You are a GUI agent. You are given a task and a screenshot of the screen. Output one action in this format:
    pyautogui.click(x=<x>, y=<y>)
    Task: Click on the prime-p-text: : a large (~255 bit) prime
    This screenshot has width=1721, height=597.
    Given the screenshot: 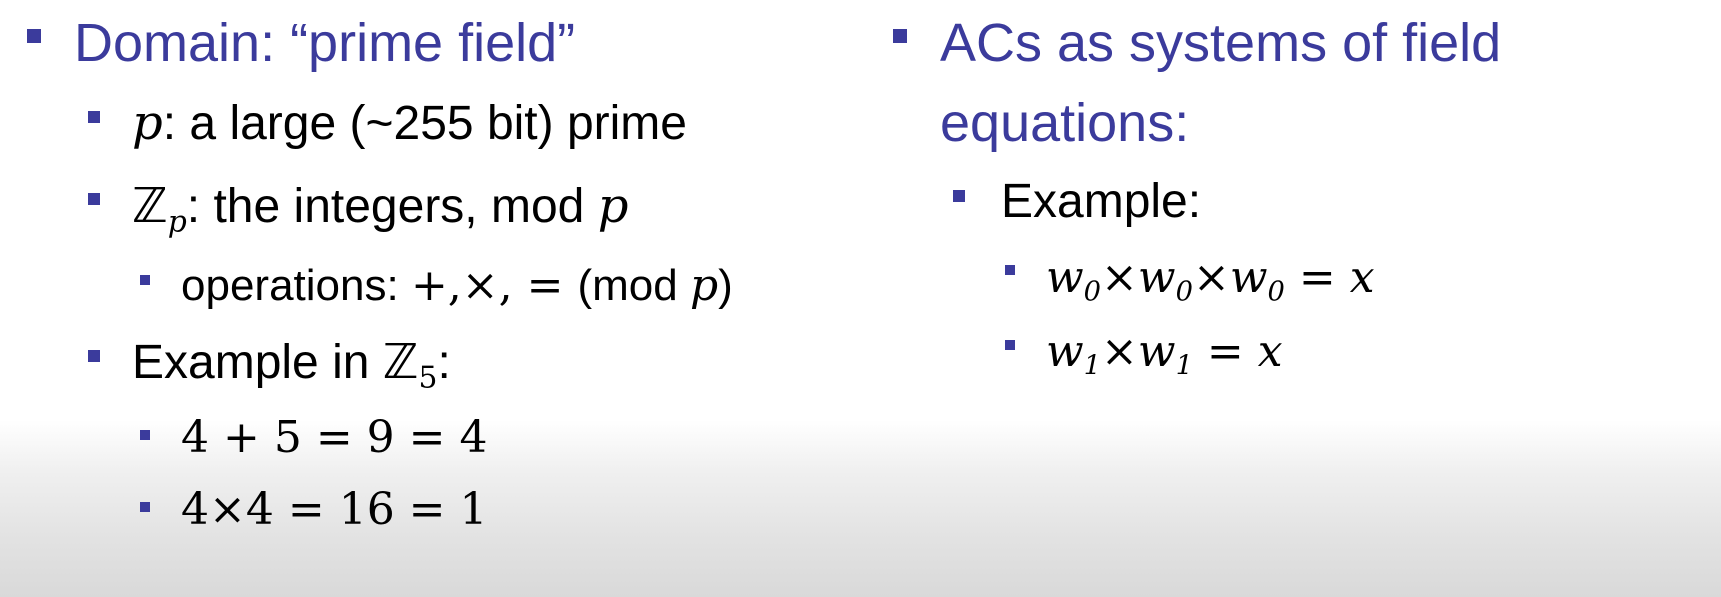 What is the action you would take?
    pyautogui.click(x=424, y=123)
    